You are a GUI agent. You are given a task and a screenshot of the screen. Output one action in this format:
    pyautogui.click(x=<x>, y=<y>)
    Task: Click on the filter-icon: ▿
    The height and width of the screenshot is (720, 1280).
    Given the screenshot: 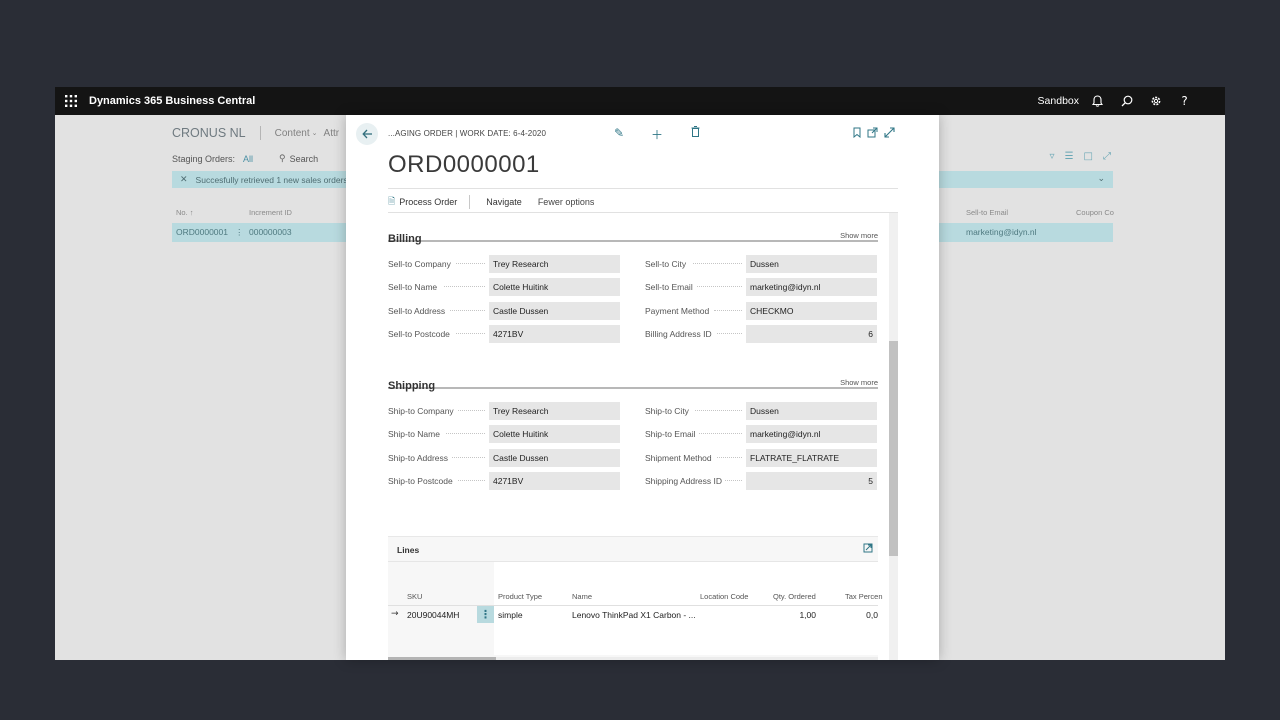 What is the action you would take?
    pyautogui.click(x=1052, y=156)
    